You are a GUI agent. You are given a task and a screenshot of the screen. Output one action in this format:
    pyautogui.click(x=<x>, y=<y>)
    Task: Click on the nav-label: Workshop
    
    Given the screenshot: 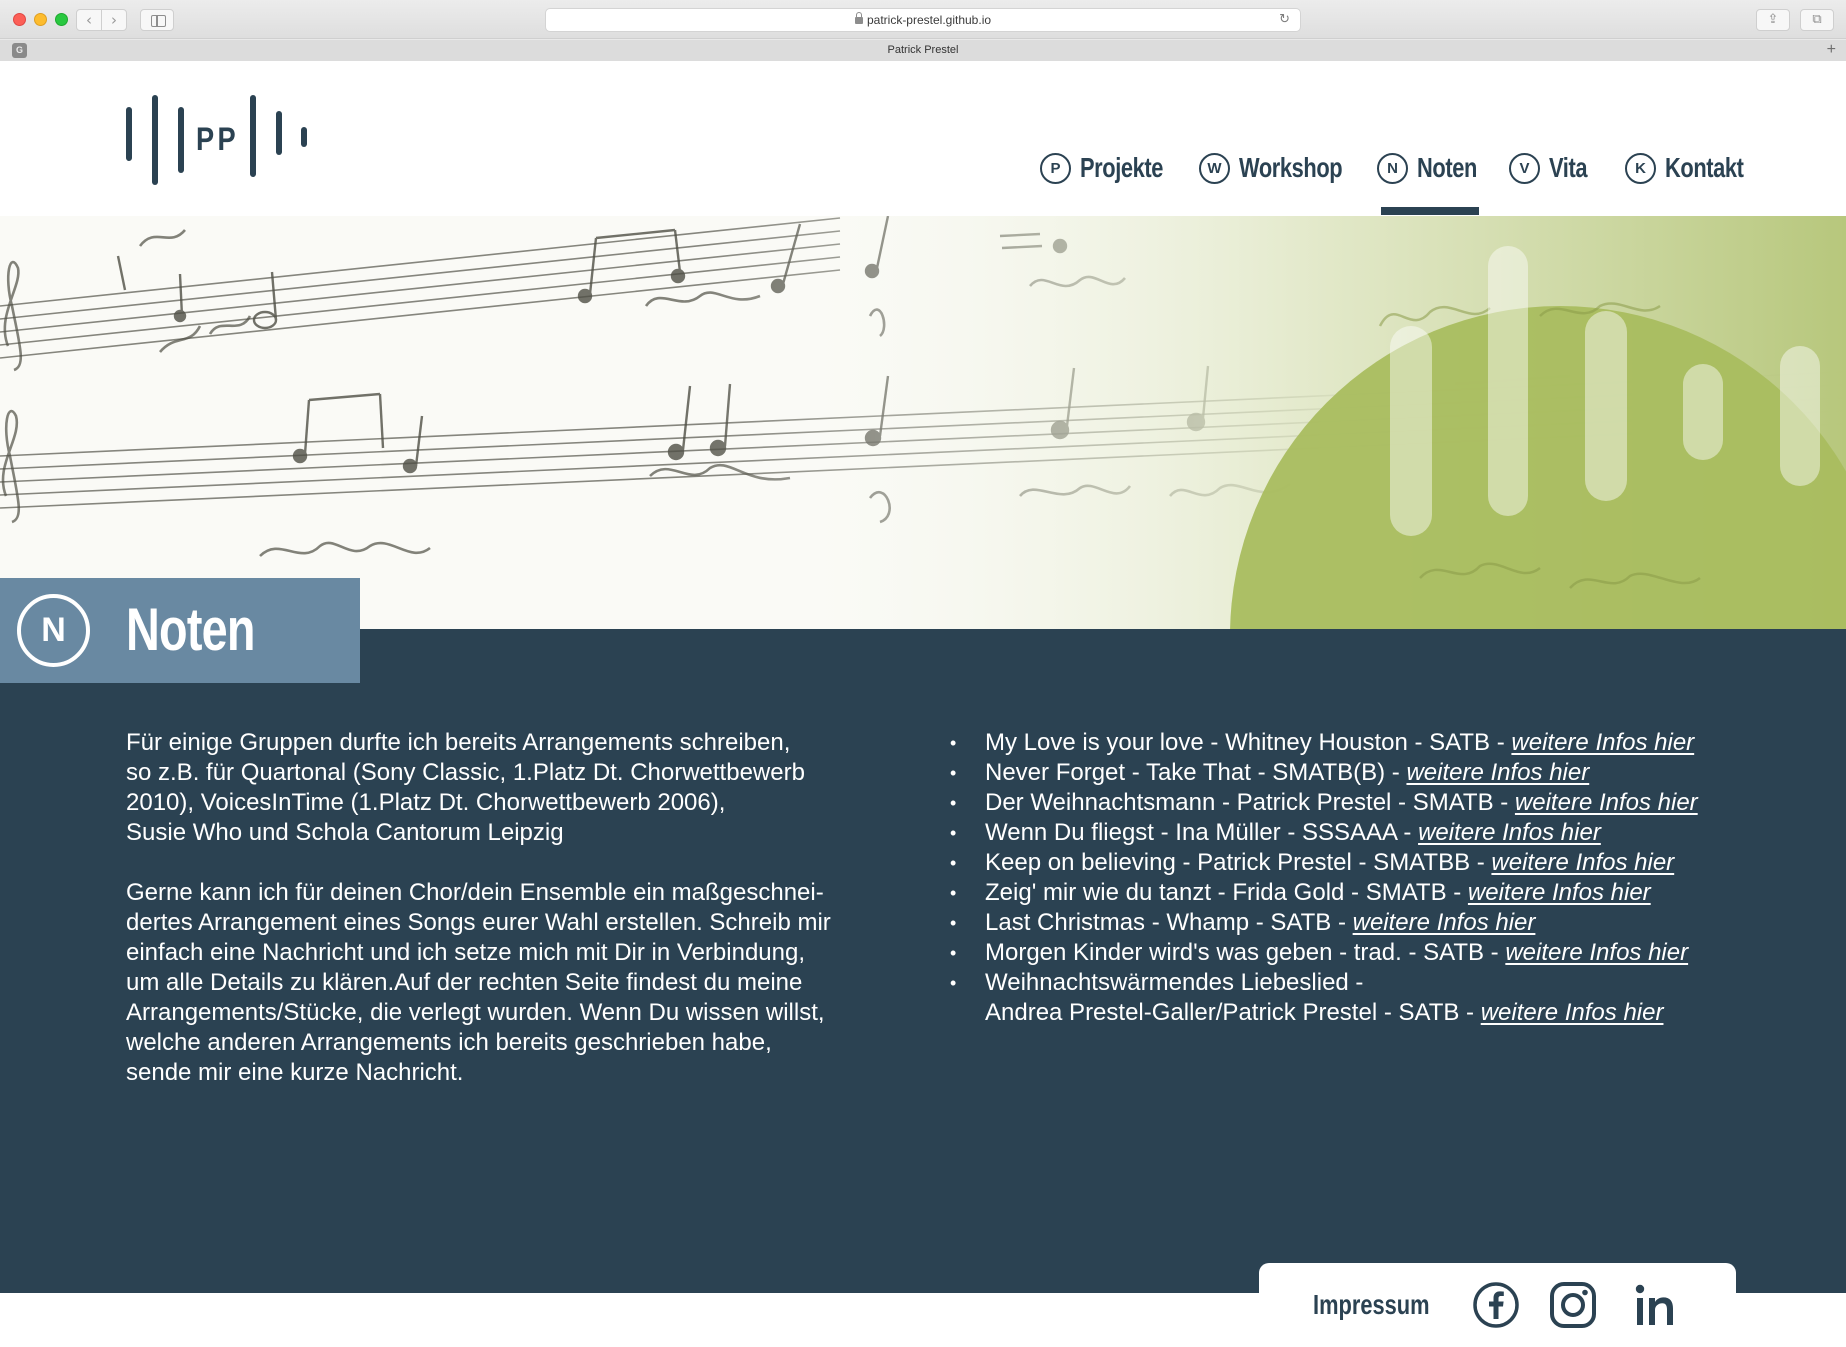 What is the action you would take?
    pyautogui.click(x=1291, y=167)
    